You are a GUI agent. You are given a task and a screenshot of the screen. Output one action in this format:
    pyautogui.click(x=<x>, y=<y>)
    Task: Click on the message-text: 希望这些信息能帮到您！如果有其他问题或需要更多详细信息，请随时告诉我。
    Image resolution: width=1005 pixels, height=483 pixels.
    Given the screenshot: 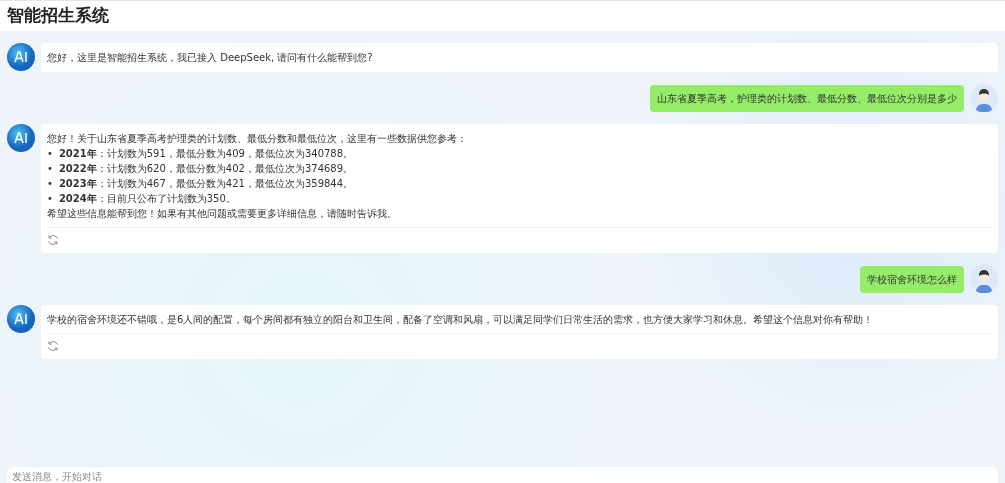 What is the action you would take?
    pyautogui.click(x=222, y=214)
    